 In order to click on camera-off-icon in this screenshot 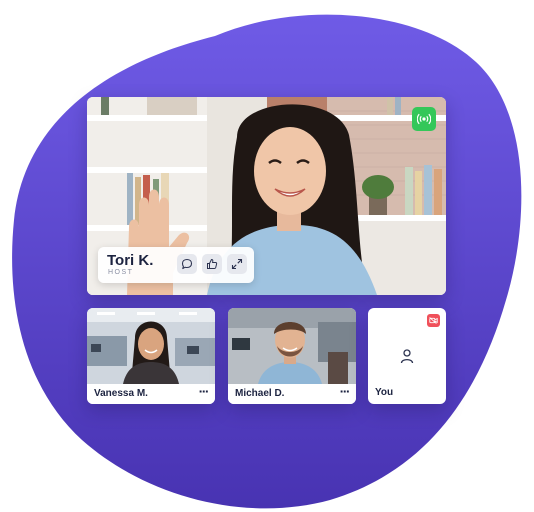, I will do `click(433, 320)`.